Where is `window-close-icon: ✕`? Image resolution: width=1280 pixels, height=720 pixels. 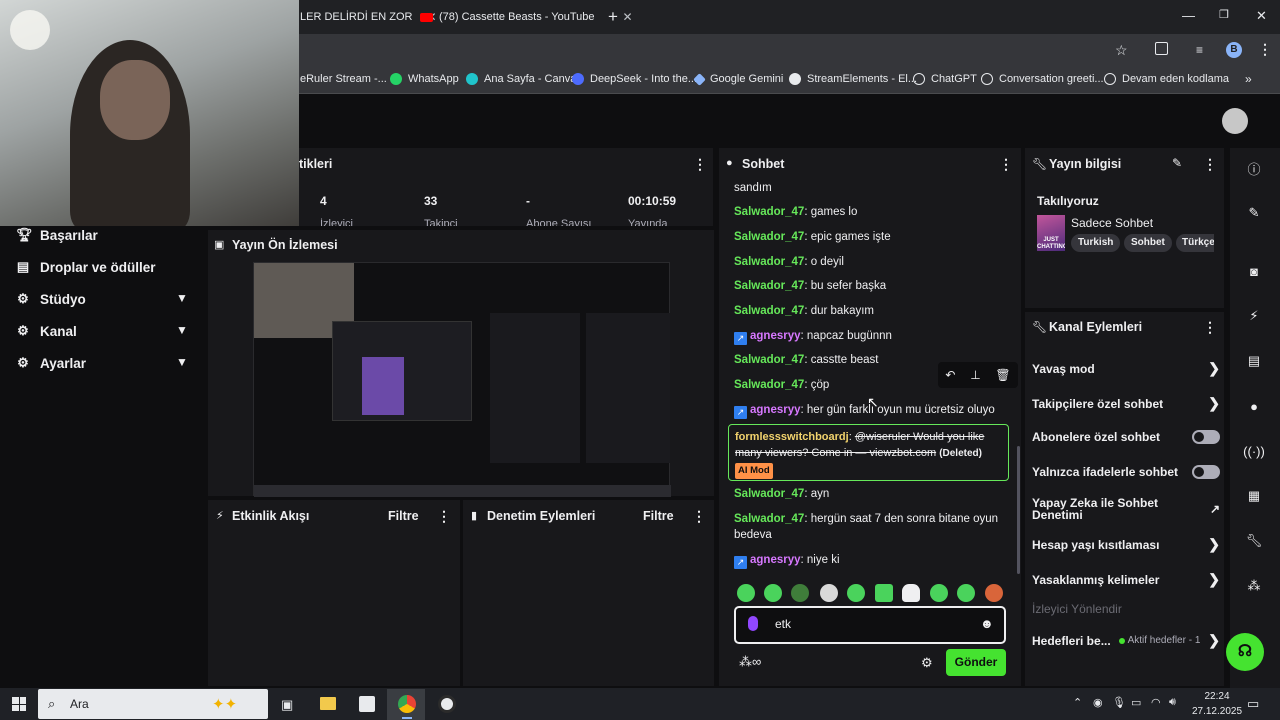 window-close-icon: ✕ is located at coordinates (1261, 16).